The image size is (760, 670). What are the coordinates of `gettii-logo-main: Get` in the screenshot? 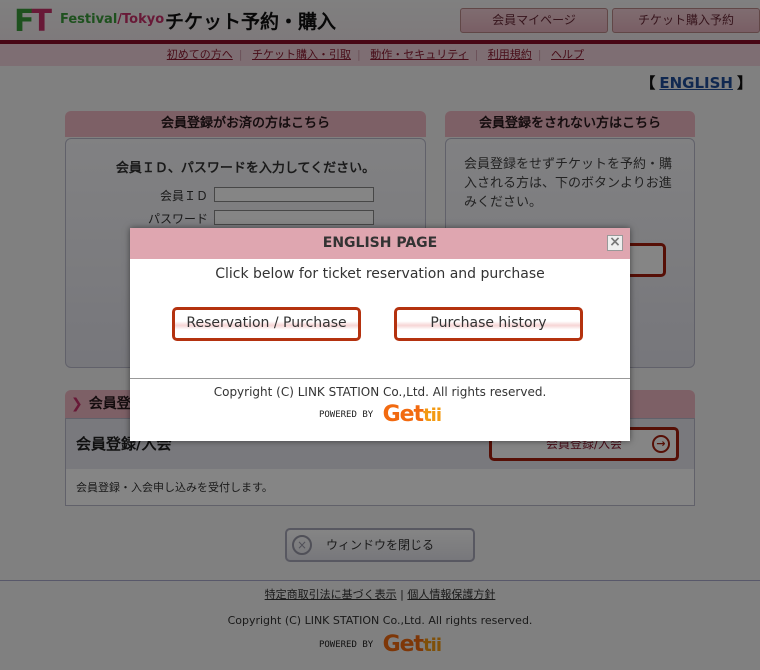 It's located at (403, 414).